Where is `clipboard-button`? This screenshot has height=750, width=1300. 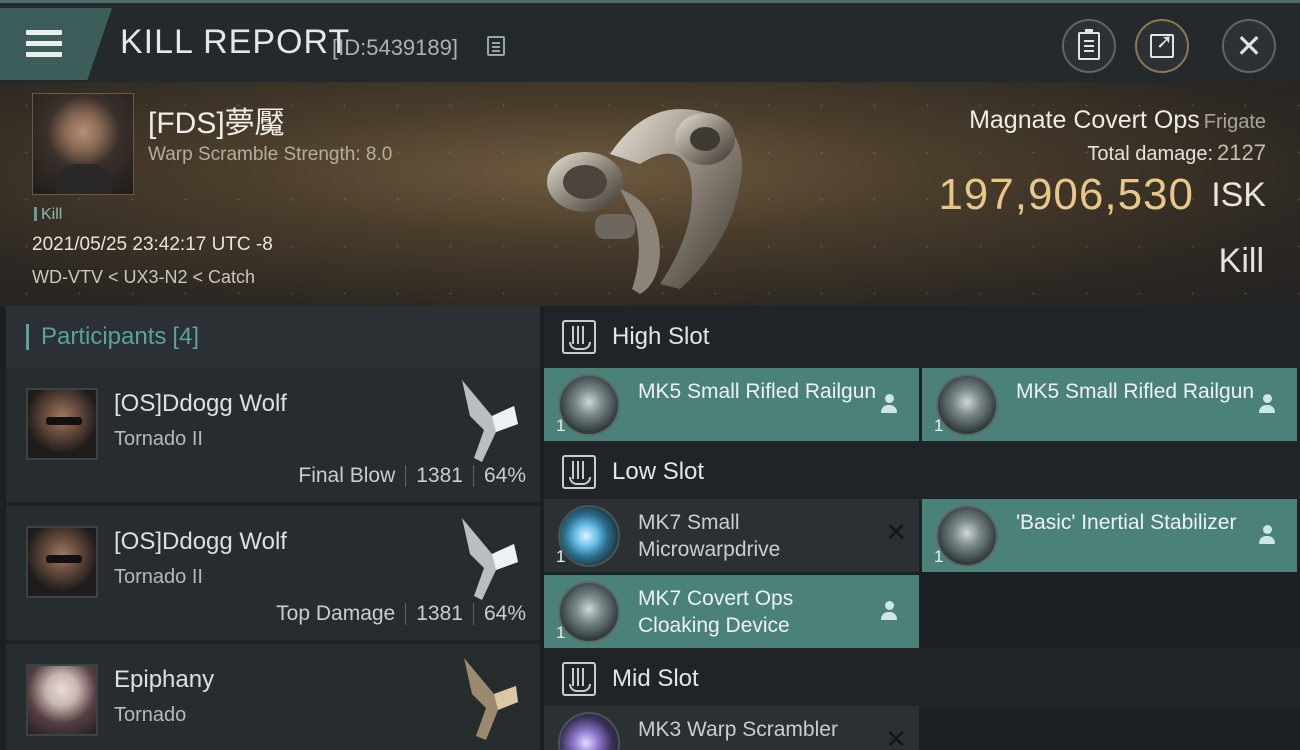 clipboard-button is located at coordinates (1089, 46).